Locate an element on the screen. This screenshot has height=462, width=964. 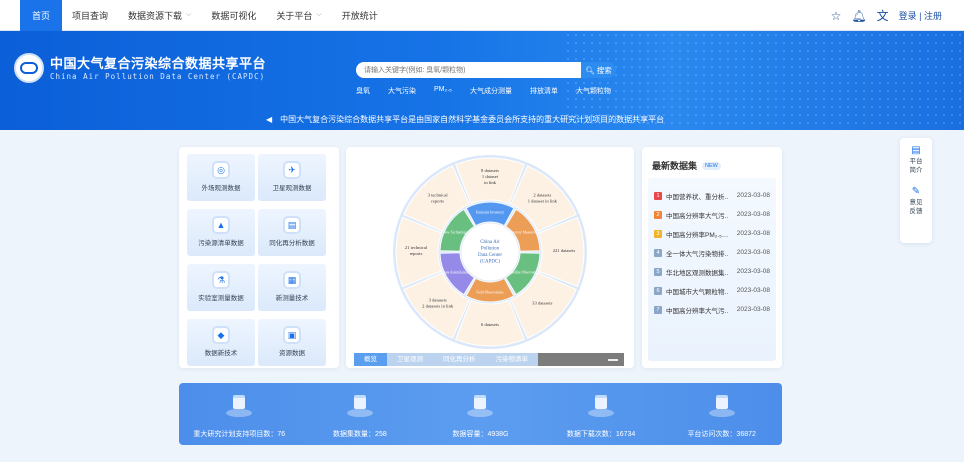
tile-label: 污染源清单数据 is located at coordinates (221, 243).